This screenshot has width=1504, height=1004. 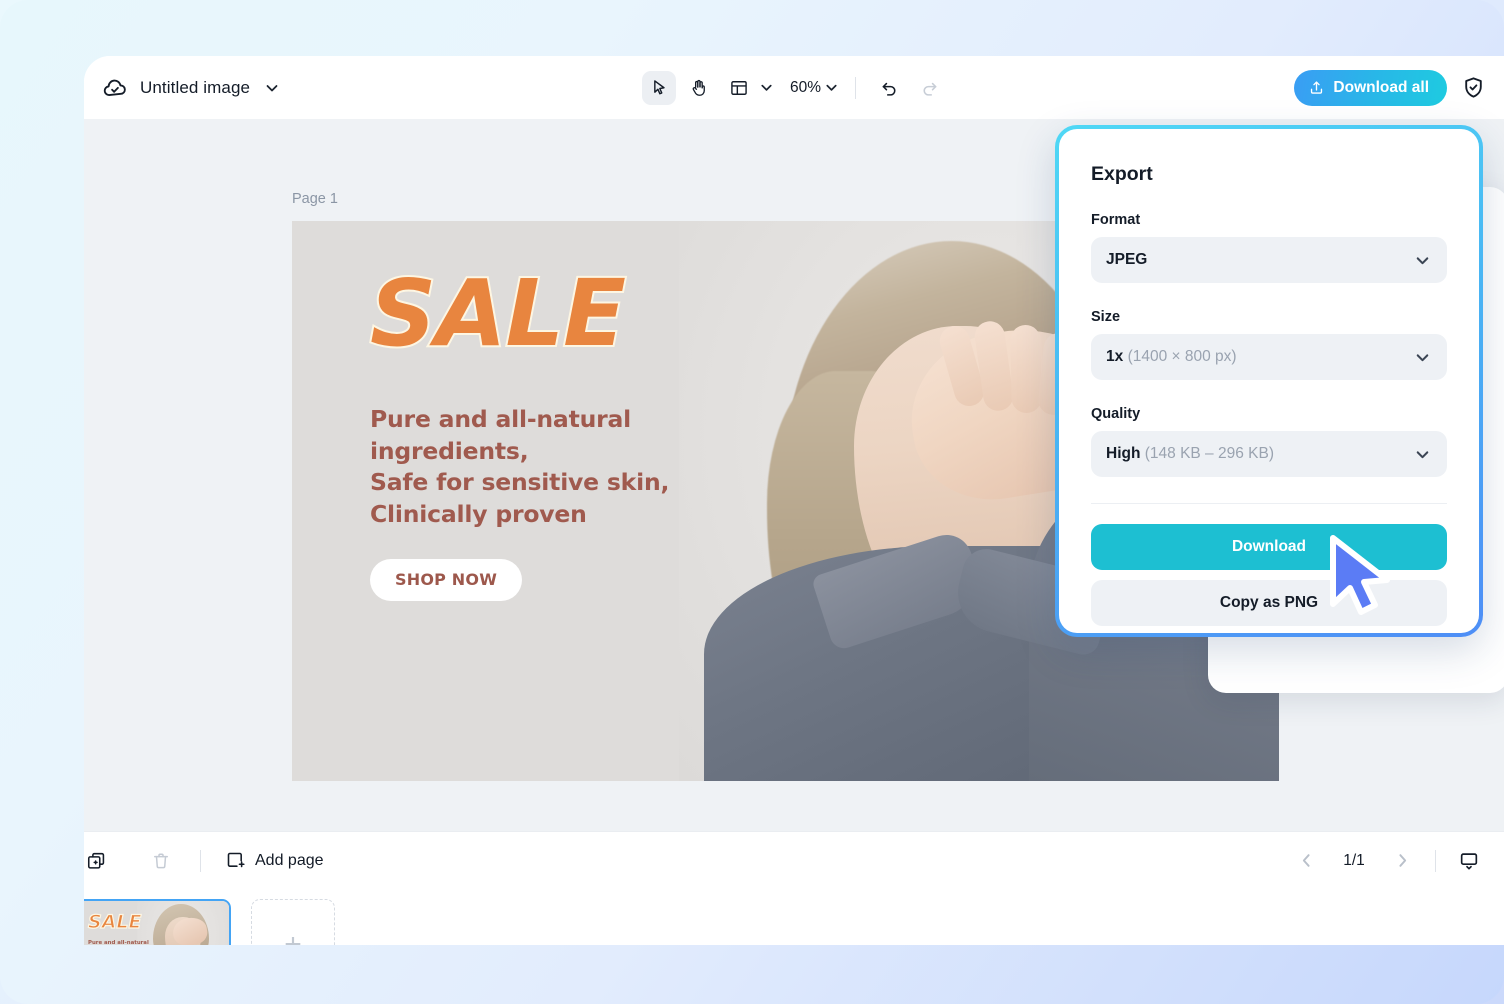 I want to click on redo-arrow-icon, so click(x=929, y=88).